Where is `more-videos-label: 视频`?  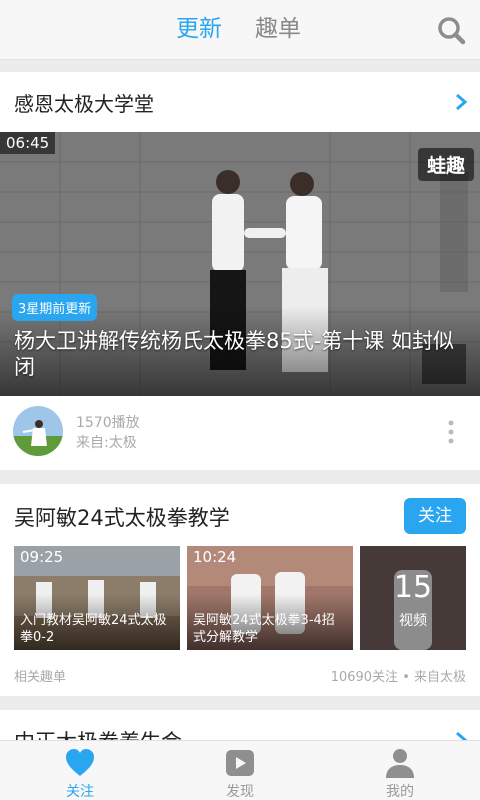 more-videos-label: 视频 is located at coordinates (413, 621).